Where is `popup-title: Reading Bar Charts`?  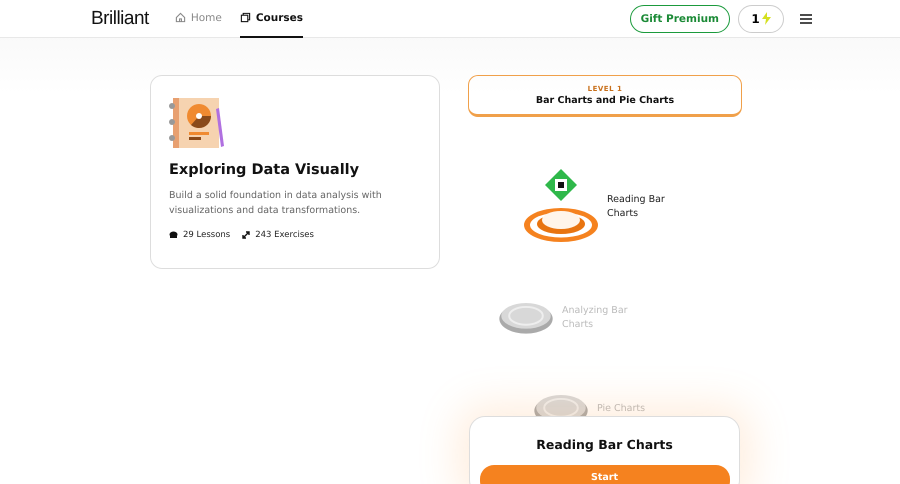
popup-title: Reading Bar Charts is located at coordinates (604, 444).